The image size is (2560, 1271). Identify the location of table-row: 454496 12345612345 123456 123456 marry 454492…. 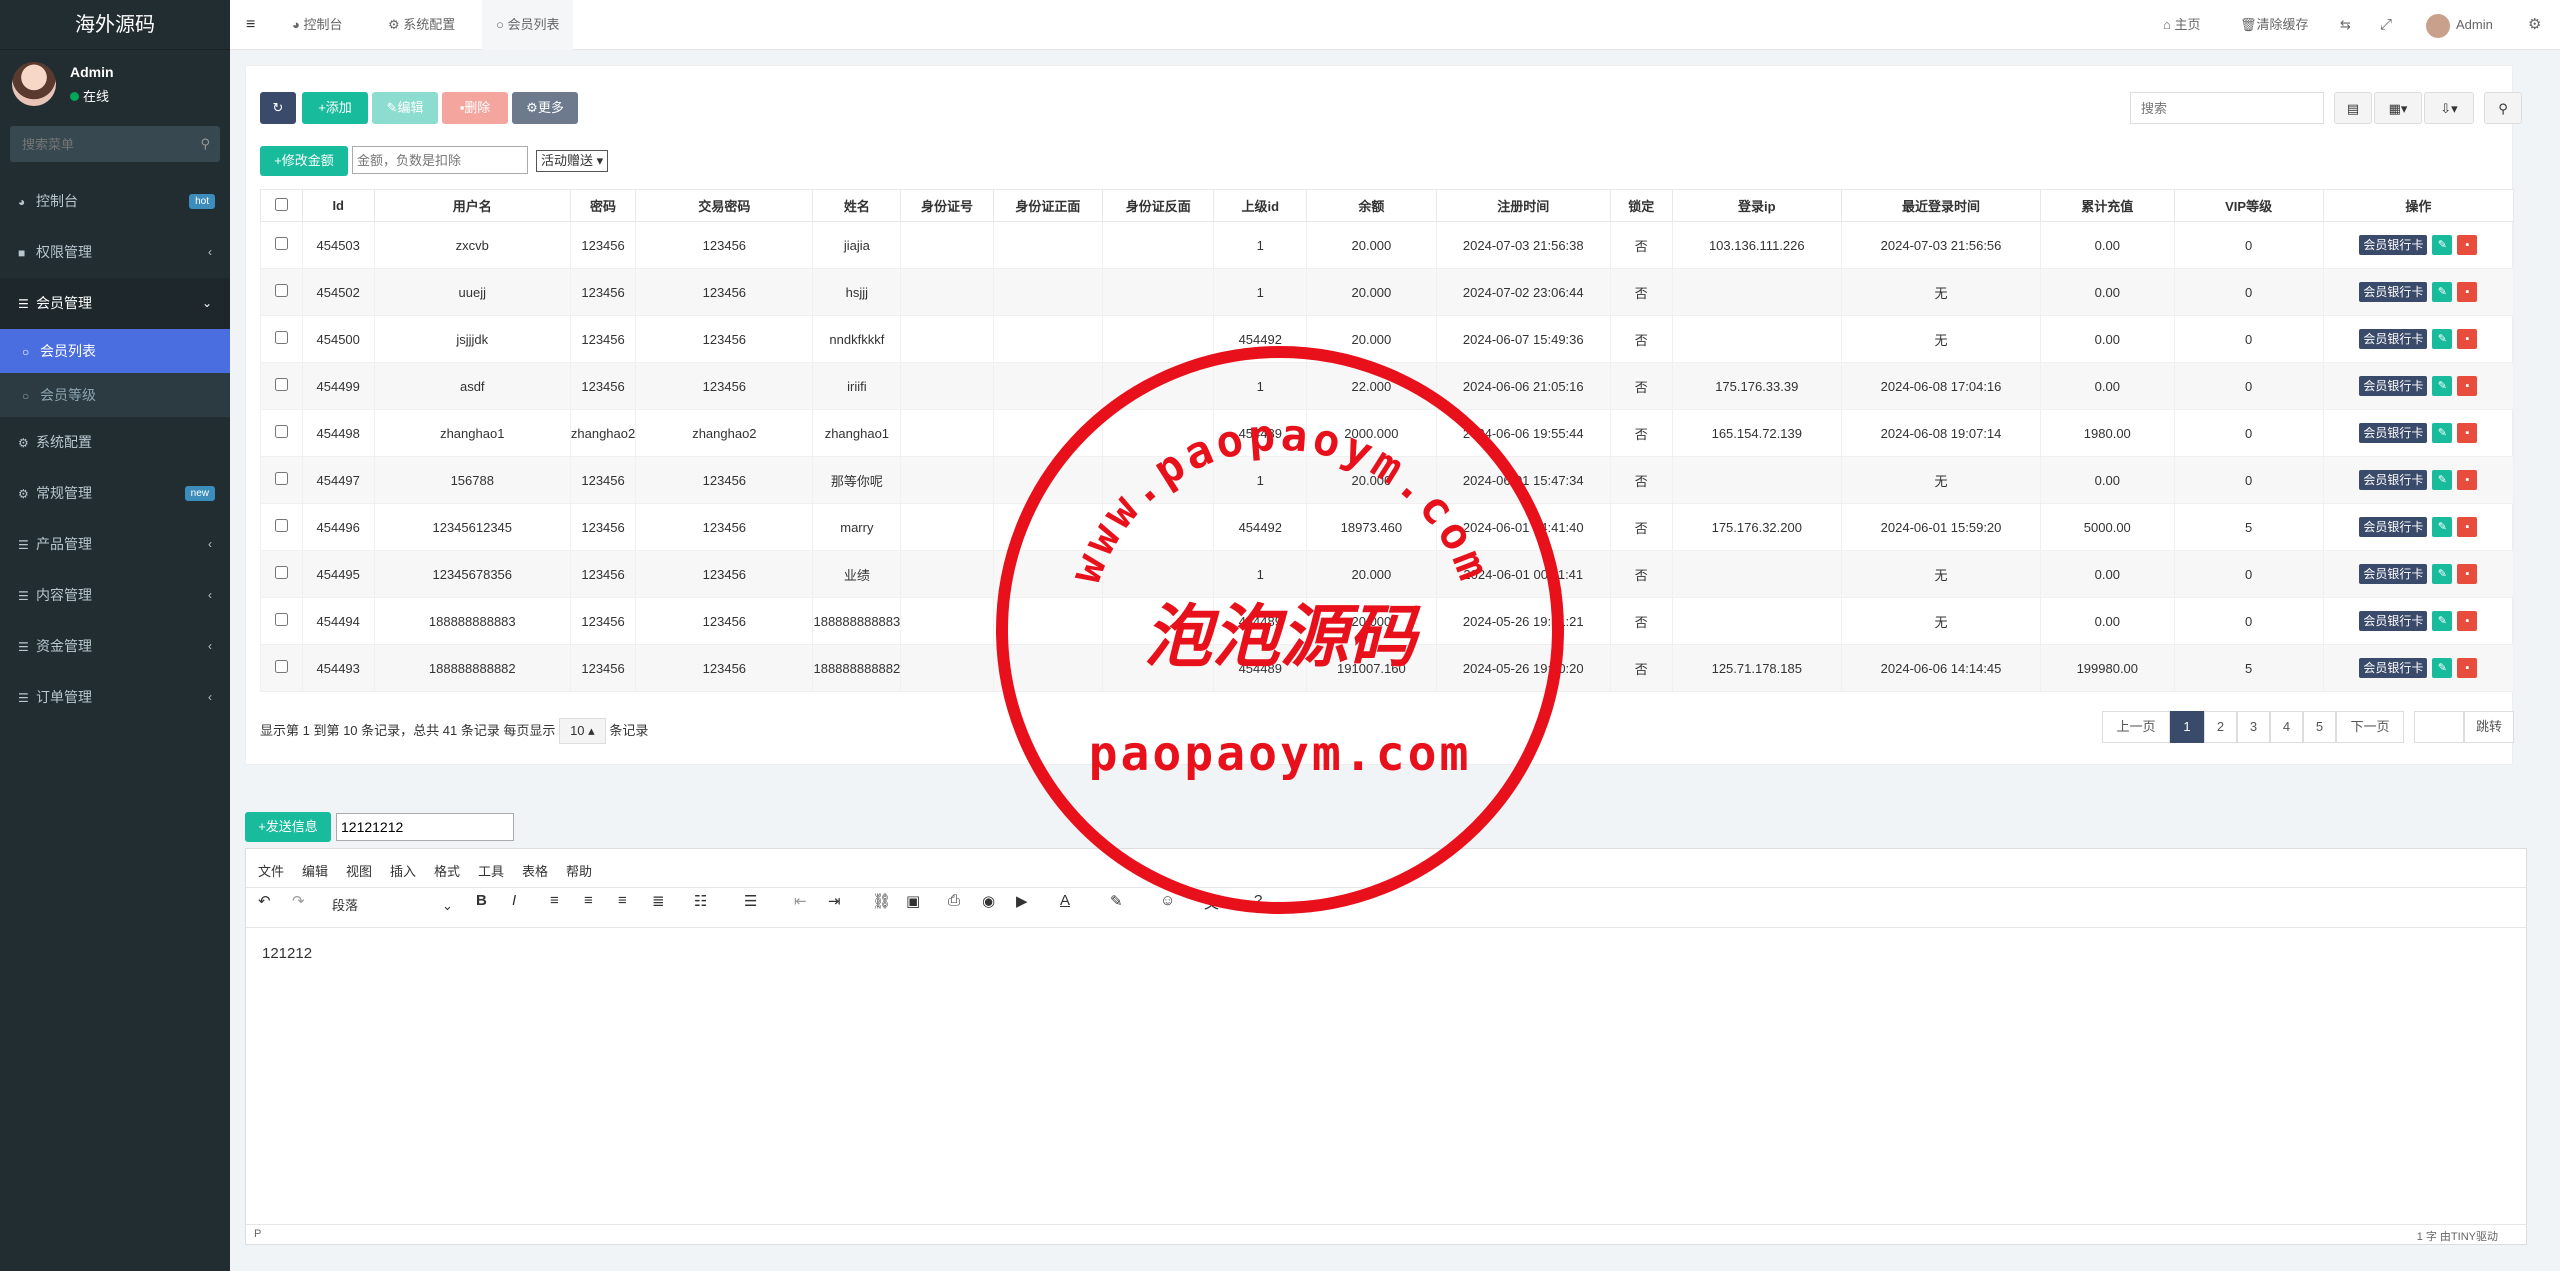
(1387, 527).